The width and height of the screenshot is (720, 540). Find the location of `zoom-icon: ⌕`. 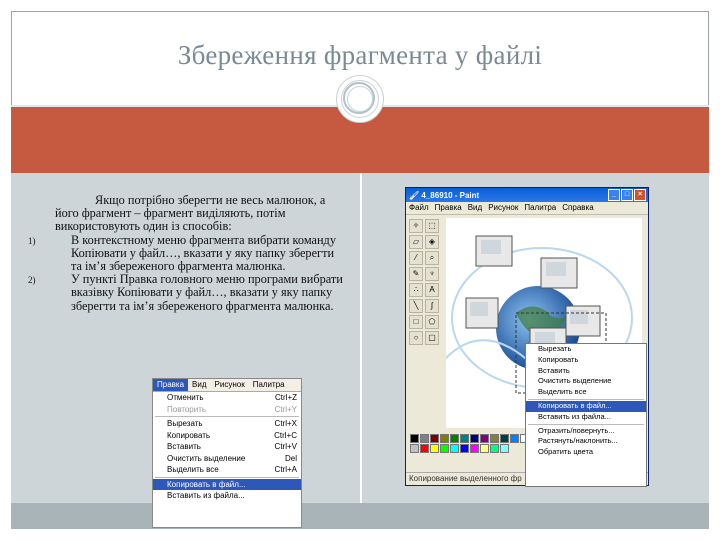

zoom-icon: ⌕ is located at coordinates (432, 258).